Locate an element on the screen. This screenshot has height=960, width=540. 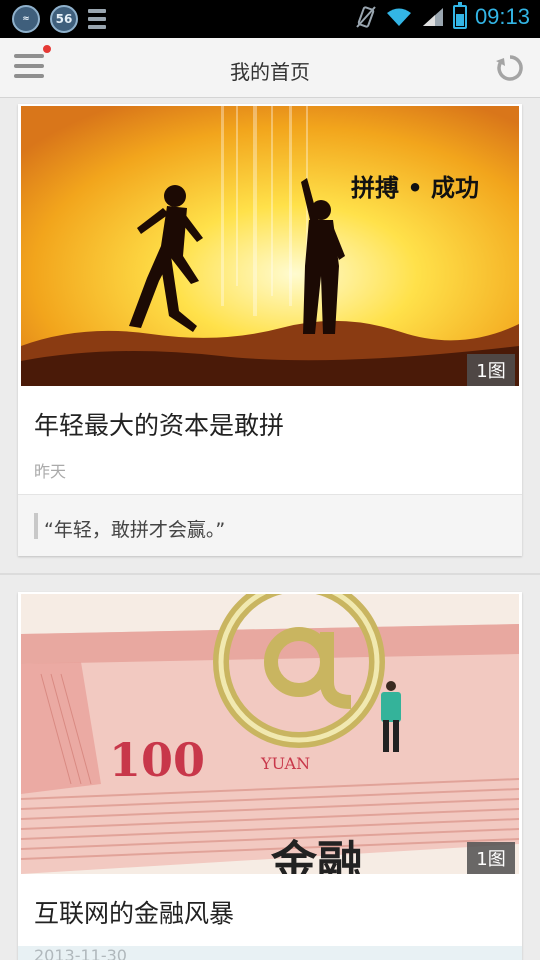
signal-icon is located at coordinates (432, 17).